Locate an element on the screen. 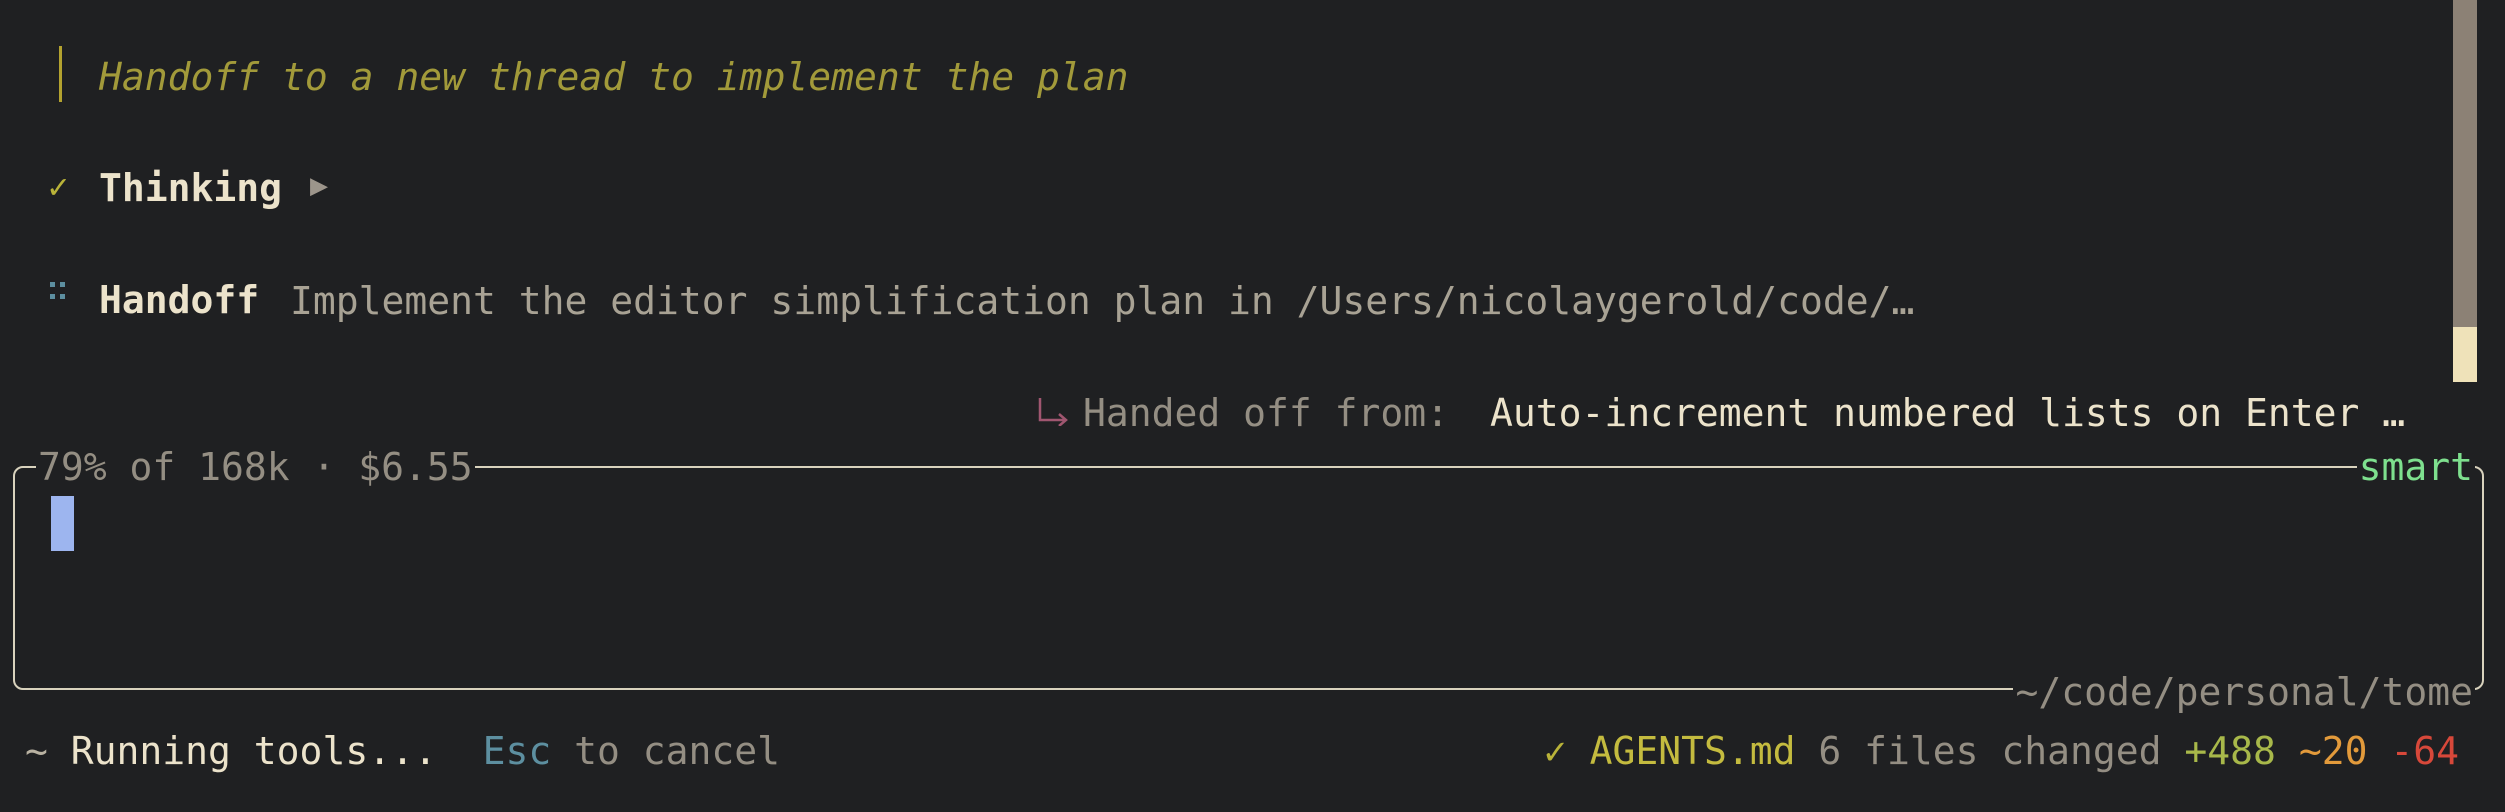  status-activity: ~ Running tools... Esc to cancel is located at coordinates (402, 751).